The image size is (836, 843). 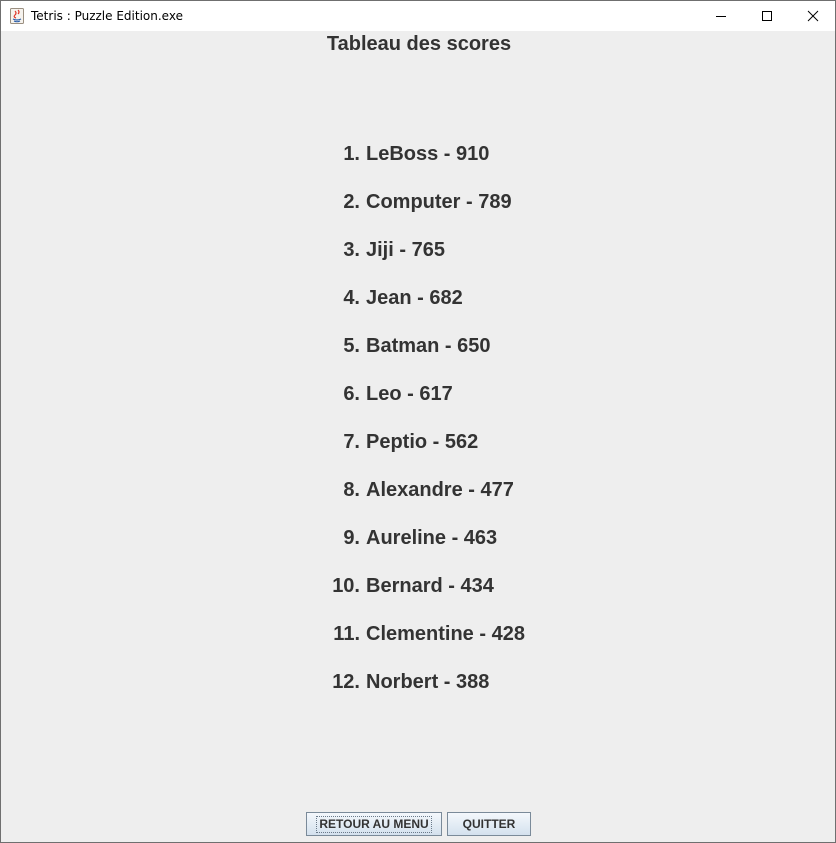 I want to click on list-item: 2. Computer - 789, so click(x=418, y=215).